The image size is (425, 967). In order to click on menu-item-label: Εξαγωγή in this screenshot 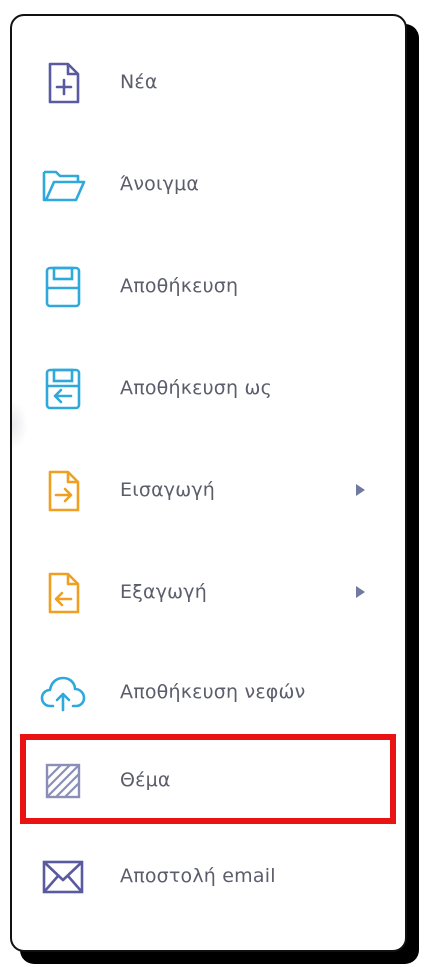, I will do `click(163, 592)`.